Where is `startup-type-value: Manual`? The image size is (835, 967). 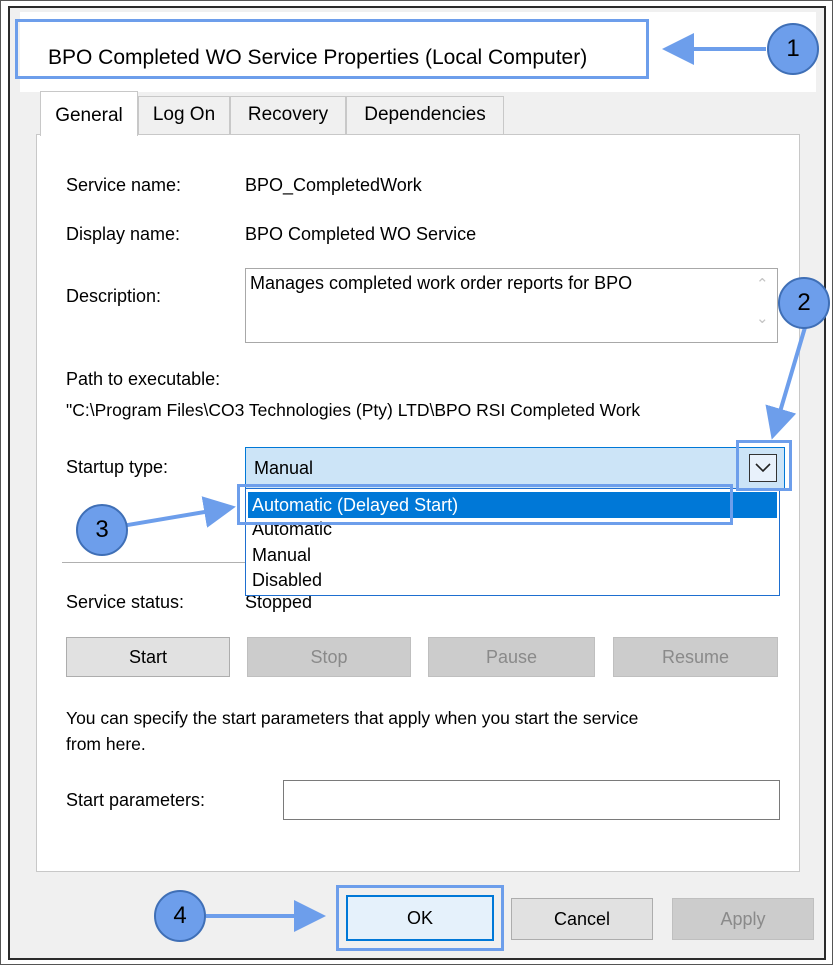 startup-type-value: Manual is located at coordinates (284, 468).